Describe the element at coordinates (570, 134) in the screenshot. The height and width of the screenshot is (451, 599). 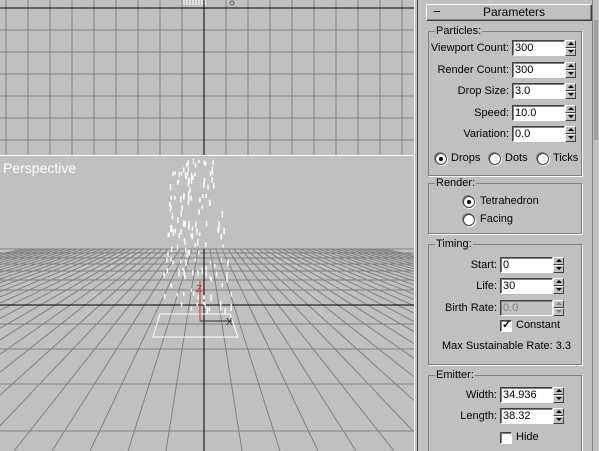
I see `variation-spinner` at that location.